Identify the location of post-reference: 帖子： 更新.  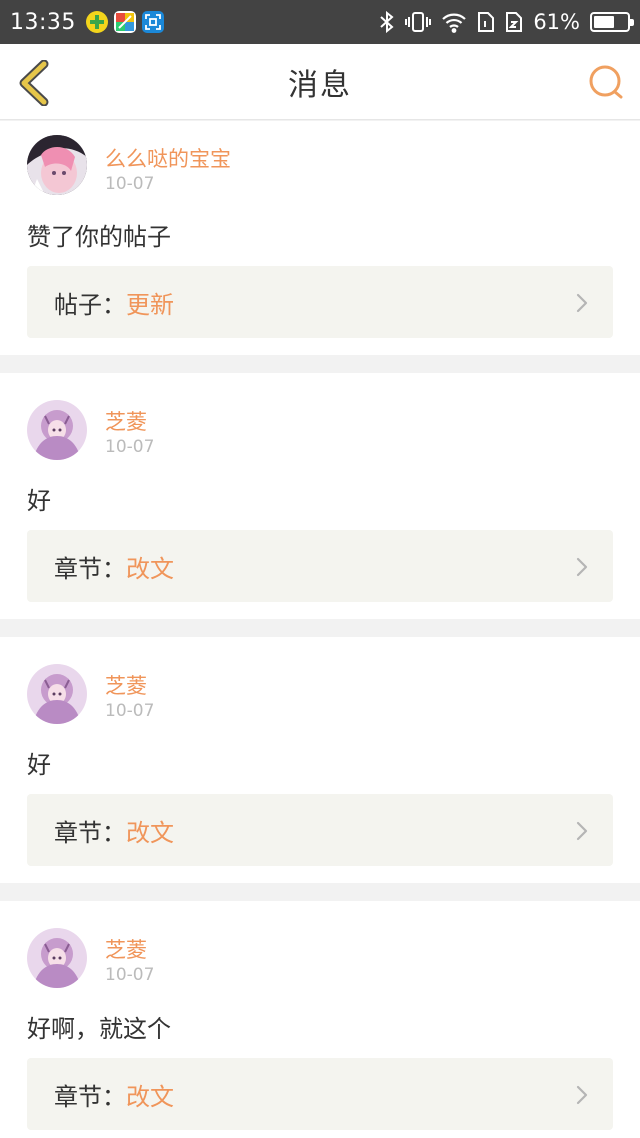
(320, 302).